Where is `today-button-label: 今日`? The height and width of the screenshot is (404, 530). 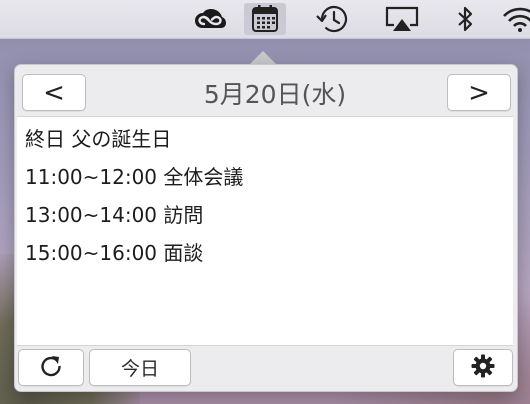
today-button-label: 今日 is located at coordinates (139, 369).